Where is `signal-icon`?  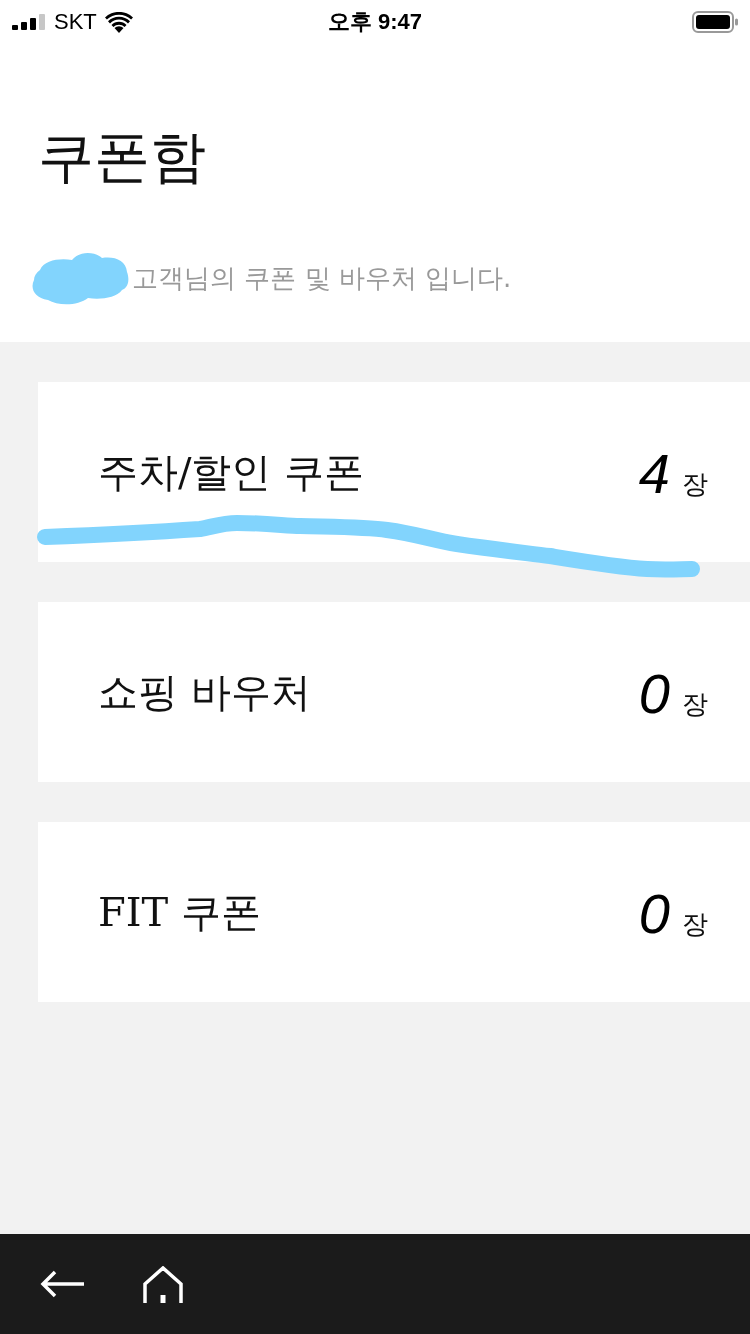 signal-icon is located at coordinates (29, 22).